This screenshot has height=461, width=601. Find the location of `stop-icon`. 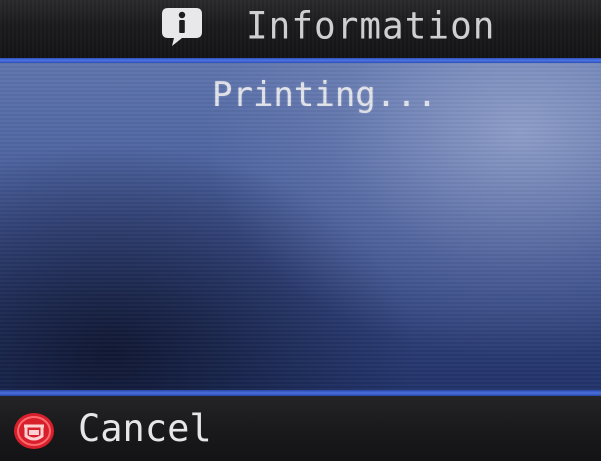

stop-icon is located at coordinates (34, 431).